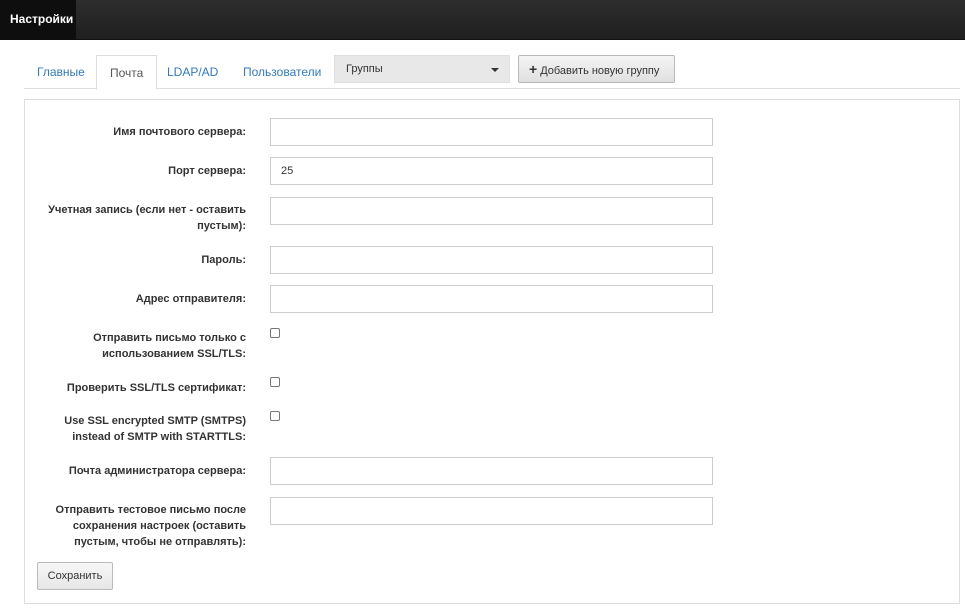 This screenshot has width=965, height=610. Describe the element at coordinates (491, 171) in the screenshot. I see `server-port-input: 25` at that location.